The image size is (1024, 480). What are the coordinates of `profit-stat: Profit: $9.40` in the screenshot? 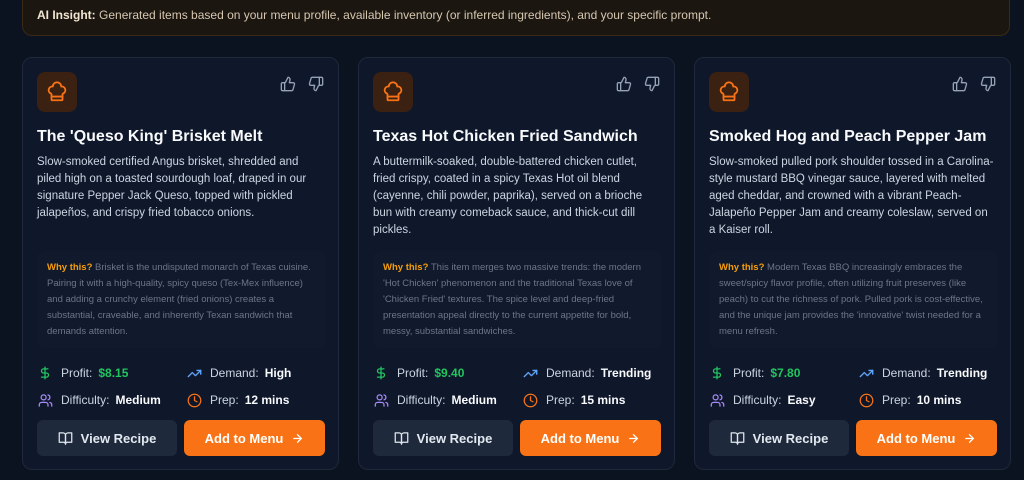 It's located at (418, 373).